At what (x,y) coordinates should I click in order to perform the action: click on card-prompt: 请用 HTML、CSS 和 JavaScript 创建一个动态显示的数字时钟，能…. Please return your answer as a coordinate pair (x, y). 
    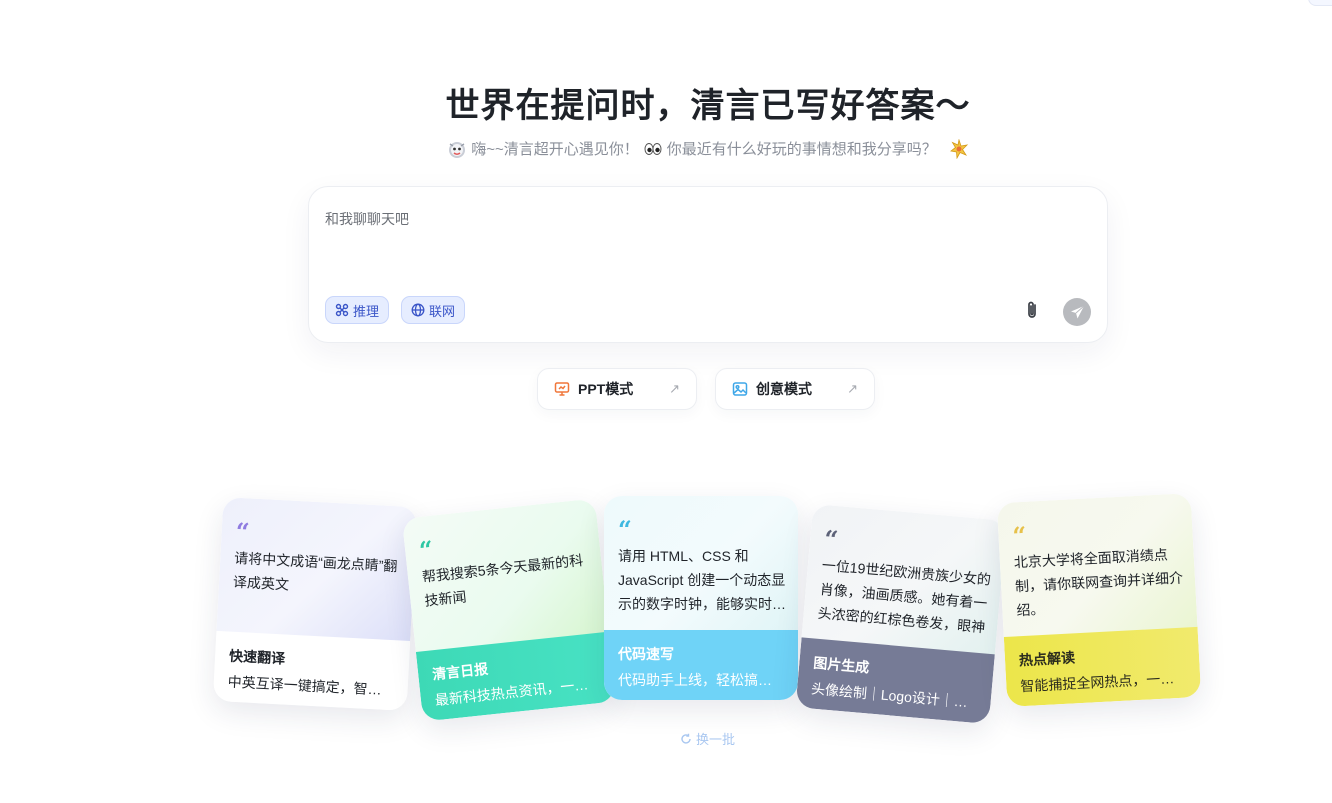
    Looking at the image, I should click on (702, 580).